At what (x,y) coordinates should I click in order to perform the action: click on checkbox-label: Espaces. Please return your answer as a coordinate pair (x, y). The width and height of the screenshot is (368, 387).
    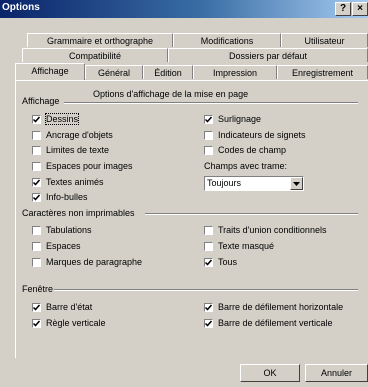
    Looking at the image, I should click on (63, 246).